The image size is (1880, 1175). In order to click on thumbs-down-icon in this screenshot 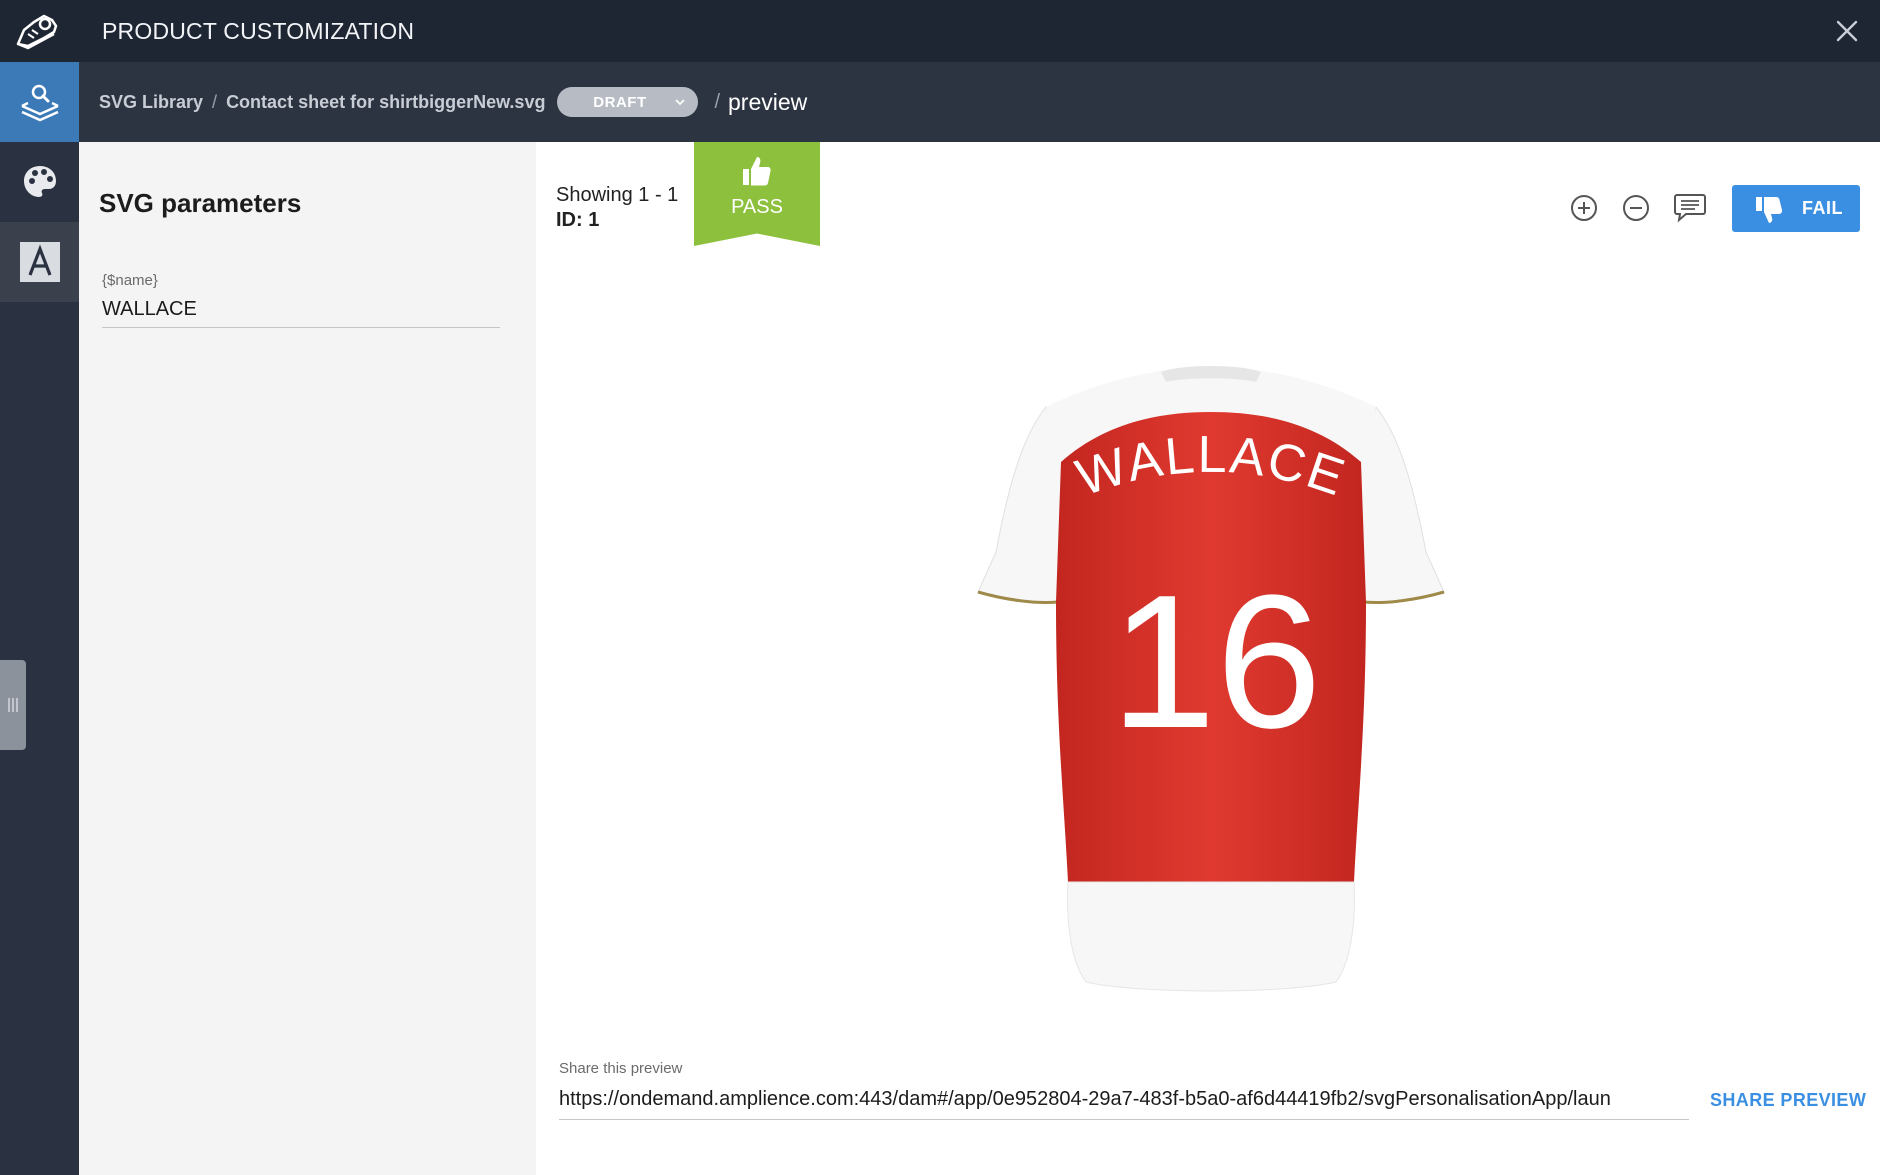, I will do `click(1769, 210)`.